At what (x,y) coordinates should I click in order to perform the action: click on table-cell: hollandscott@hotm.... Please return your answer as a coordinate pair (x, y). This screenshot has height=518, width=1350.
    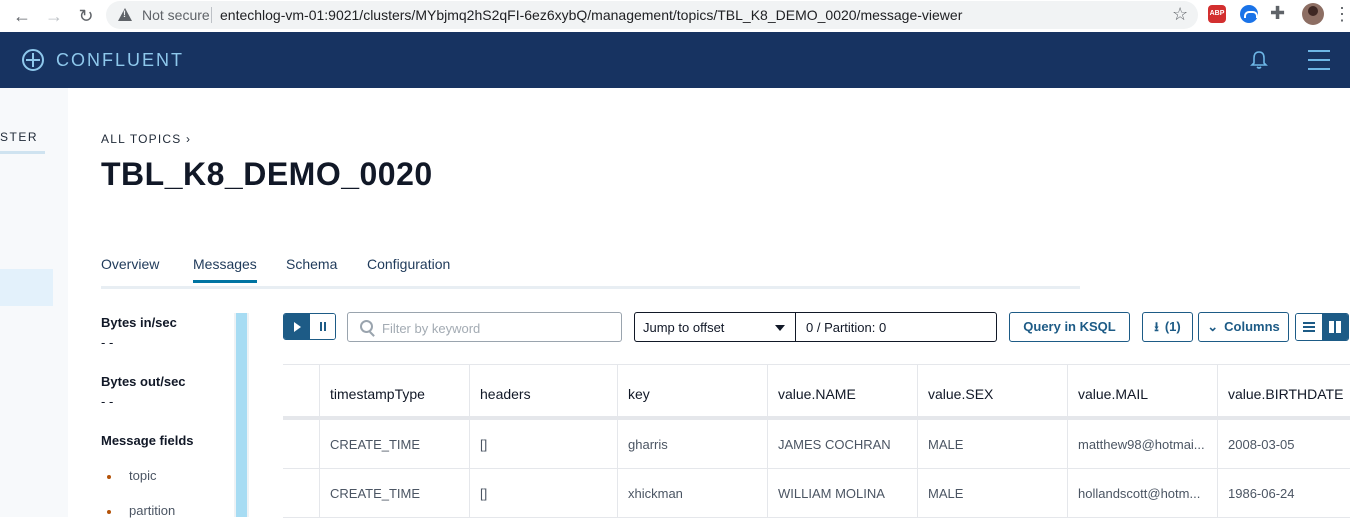
    Looking at the image, I should click on (1142, 493).